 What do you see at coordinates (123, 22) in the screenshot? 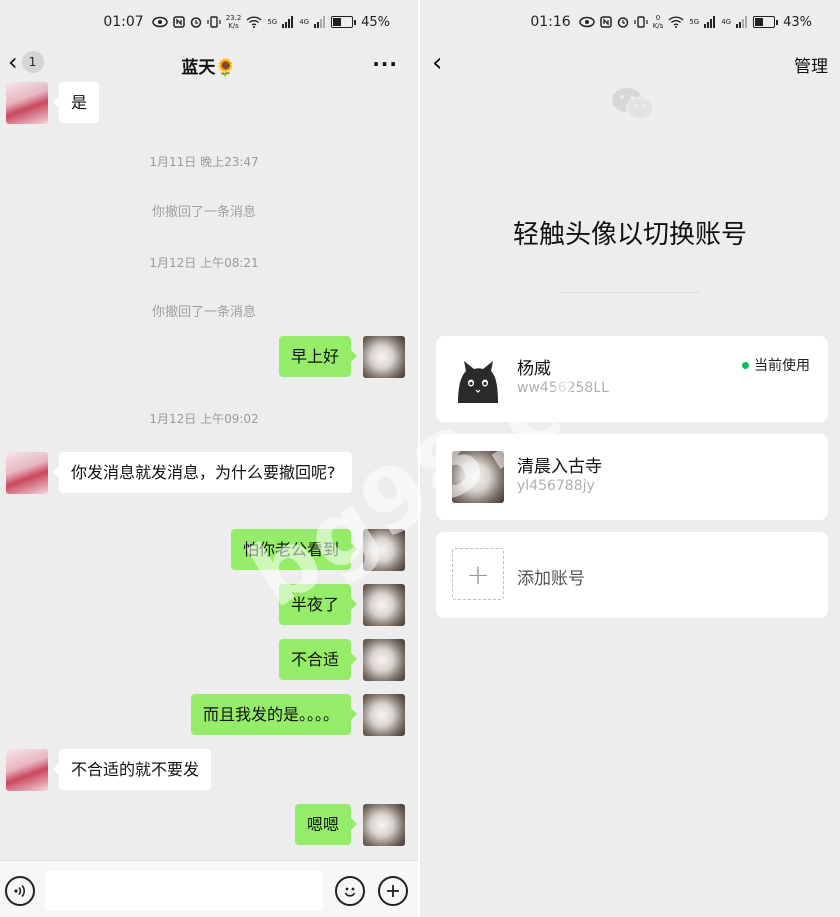
I see `status-time: 01:07` at bounding box center [123, 22].